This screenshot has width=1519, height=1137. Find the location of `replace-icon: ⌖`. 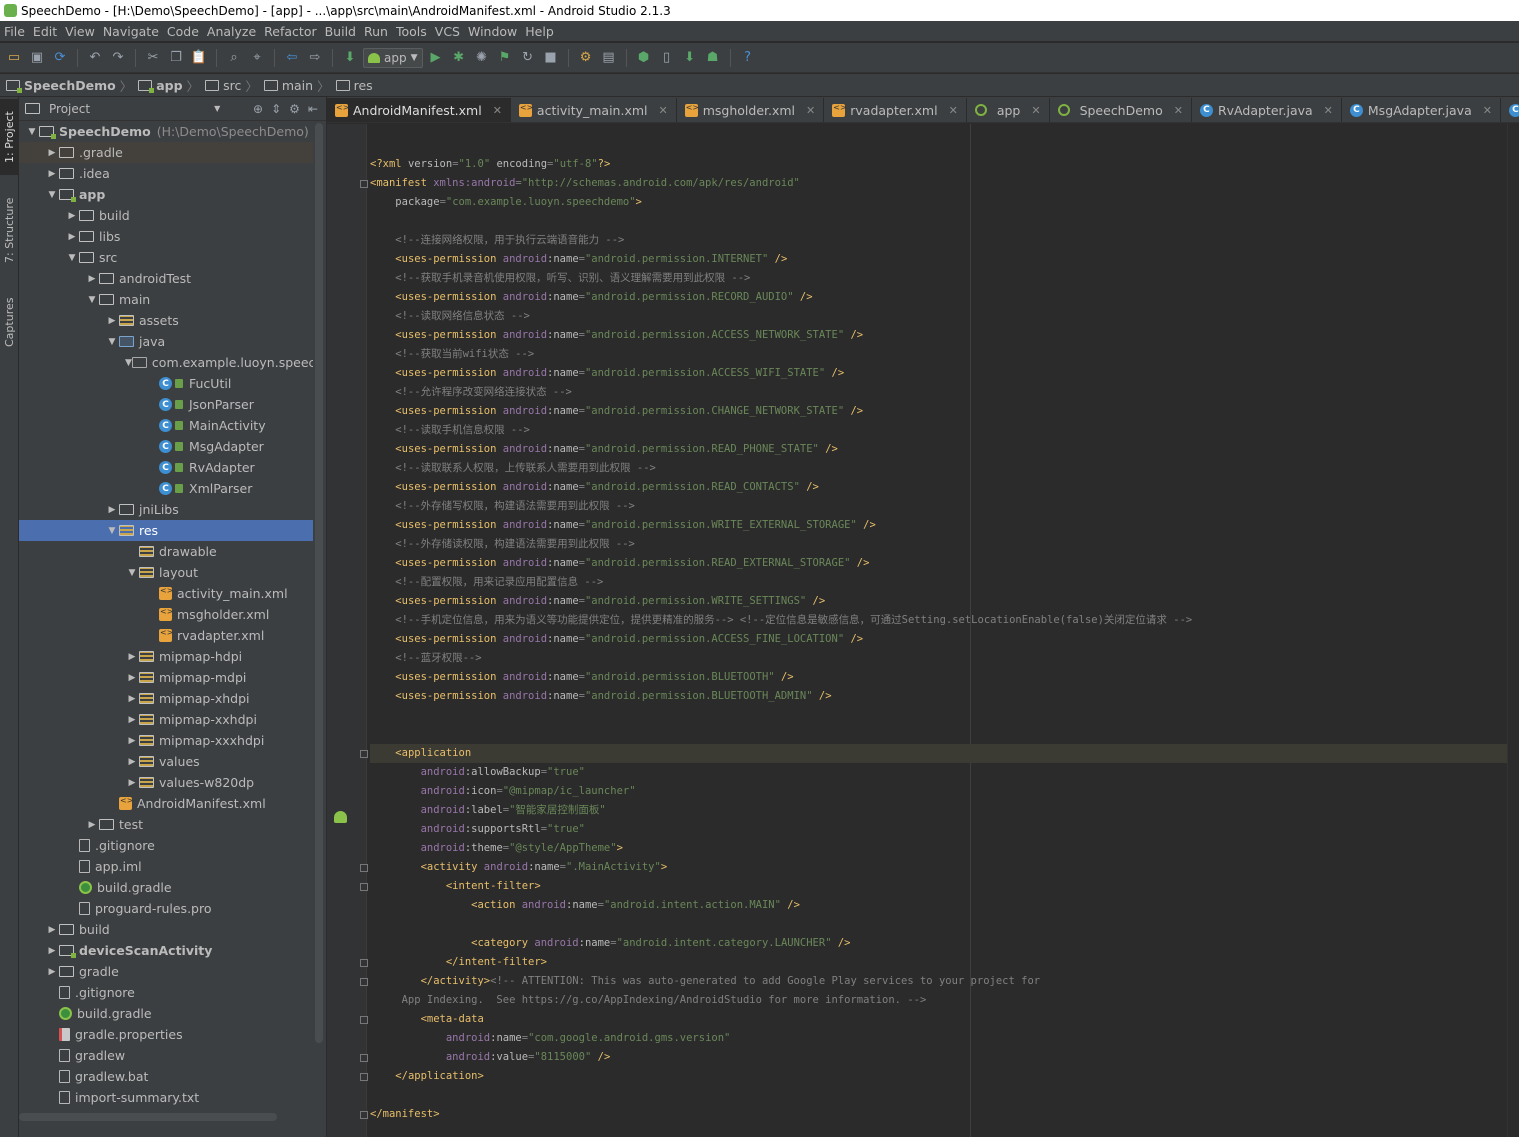

replace-icon: ⌖ is located at coordinates (257, 58).